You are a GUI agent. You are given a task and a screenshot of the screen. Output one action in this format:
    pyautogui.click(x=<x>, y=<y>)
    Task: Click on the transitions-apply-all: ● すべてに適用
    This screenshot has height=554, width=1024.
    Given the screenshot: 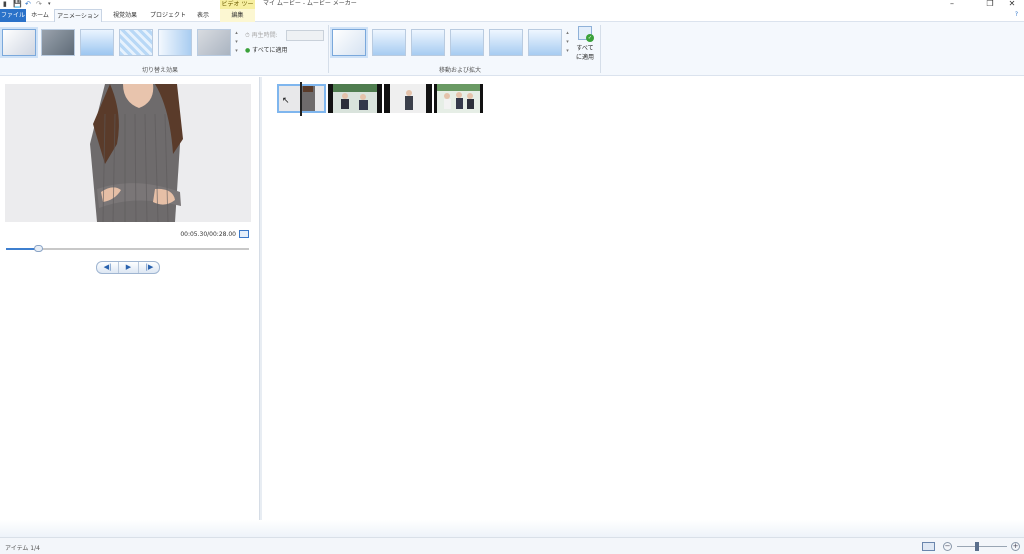 What is the action you would take?
    pyautogui.click(x=266, y=50)
    